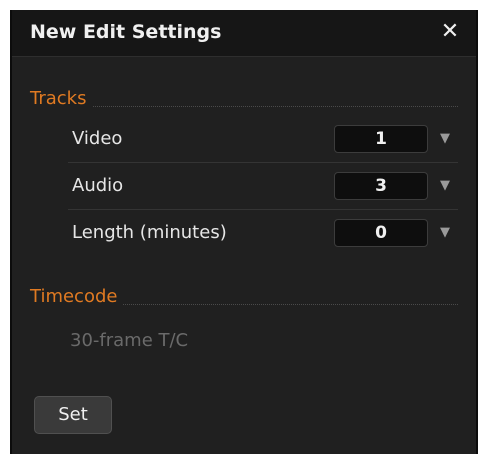 The width and height of the screenshot is (486, 454). I want to click on length-minutes-label: Length (minutes), so click(149, 232).